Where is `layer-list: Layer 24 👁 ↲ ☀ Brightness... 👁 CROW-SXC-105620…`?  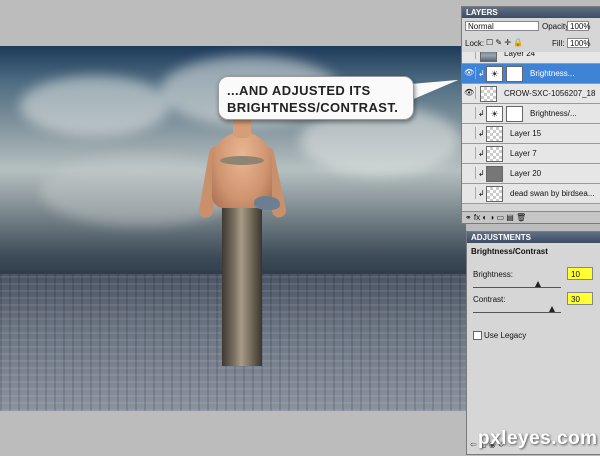 layer-list: Layer 24 👁 ↲ ☀ Brightness... 👁 CROW-SXC-105620… is located at coordinates (531, 131).